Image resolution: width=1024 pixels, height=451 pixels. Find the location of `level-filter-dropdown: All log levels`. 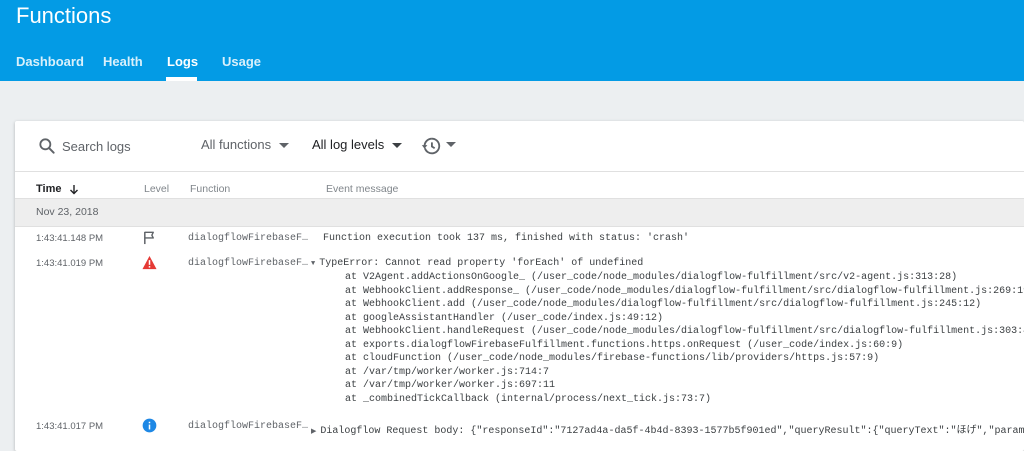

level-filter-dropdown: All log levels is located at coordinates (357, 144).